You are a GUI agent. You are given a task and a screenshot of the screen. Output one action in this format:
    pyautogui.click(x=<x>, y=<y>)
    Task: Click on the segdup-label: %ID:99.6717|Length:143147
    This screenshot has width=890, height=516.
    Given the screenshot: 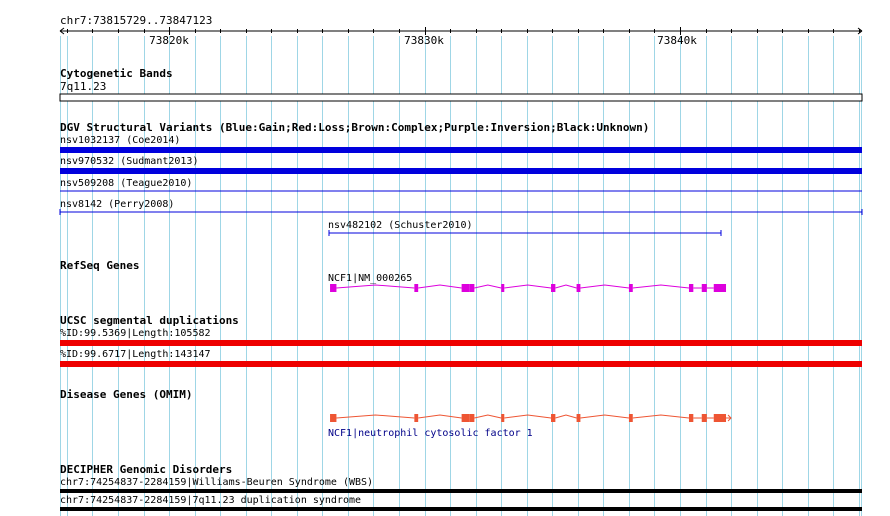 What is the action you would take?
    pyautogui.click(x=135, y=354)
    